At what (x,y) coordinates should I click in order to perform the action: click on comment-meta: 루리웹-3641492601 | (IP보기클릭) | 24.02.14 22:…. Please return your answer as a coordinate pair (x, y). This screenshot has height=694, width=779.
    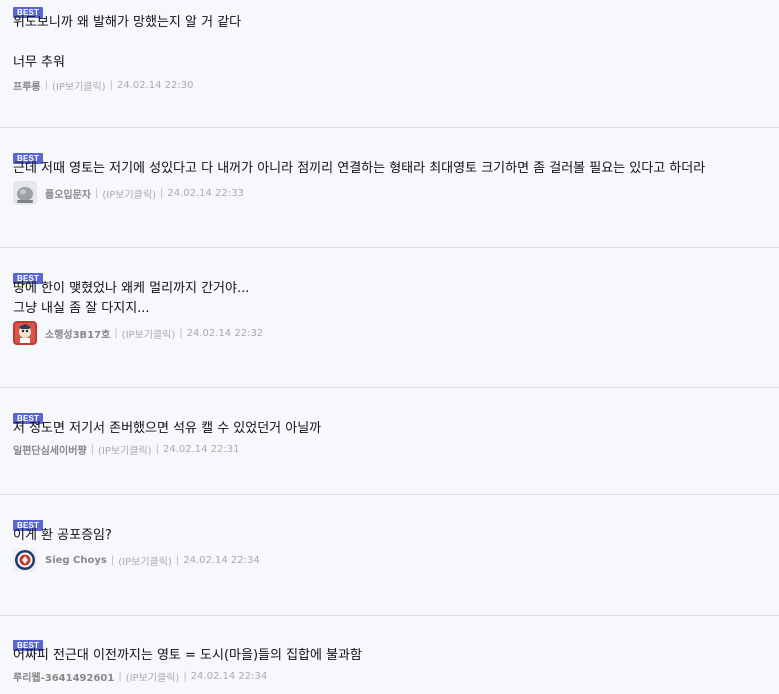
    Looking at the image, I should click on (396, 676).